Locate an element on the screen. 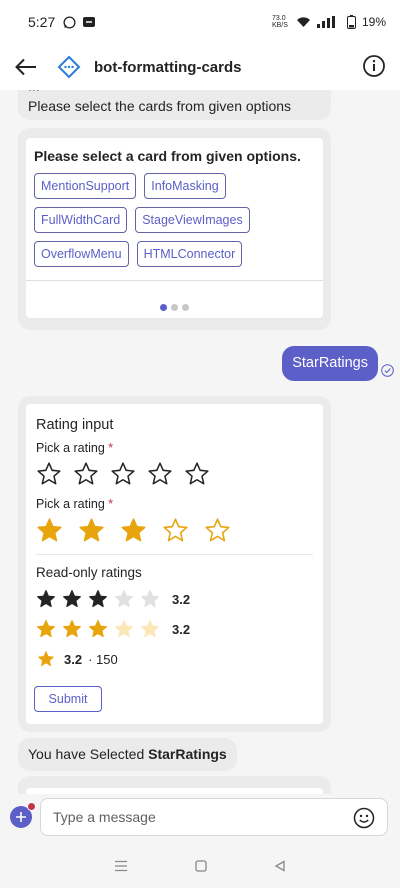  submit-button: Submit is located at coordinates (68, 699).